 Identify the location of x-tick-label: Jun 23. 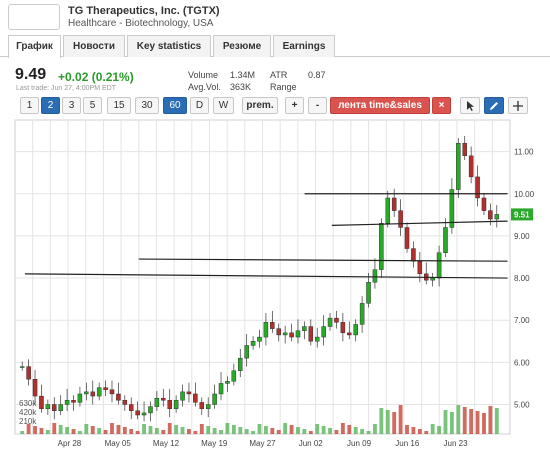
(456, 443).